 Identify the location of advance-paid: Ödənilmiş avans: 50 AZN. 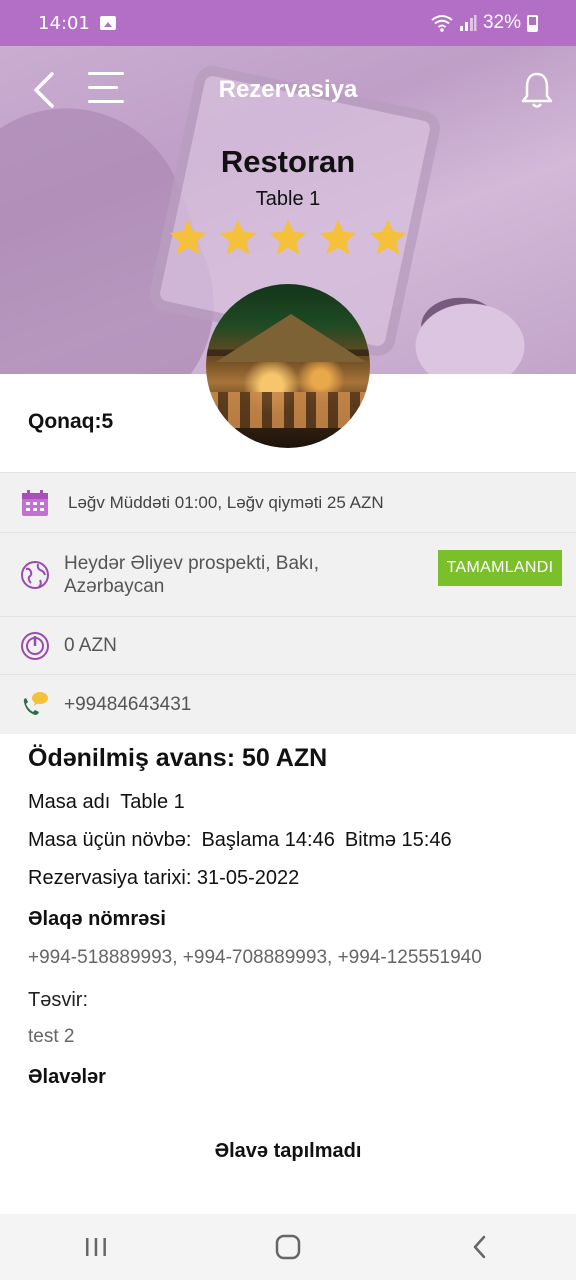
(178, 758).